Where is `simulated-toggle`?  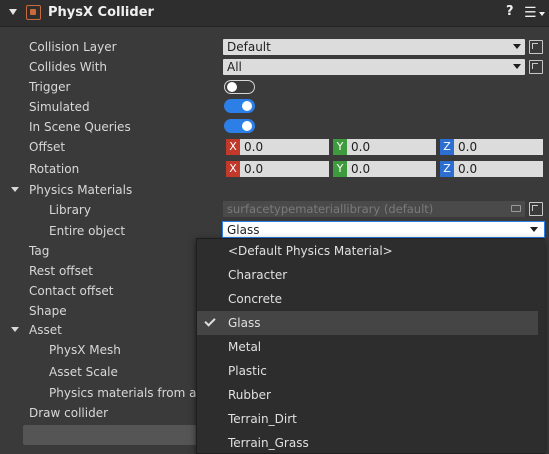
simulated-toggle is located at coordinates (239, 106).